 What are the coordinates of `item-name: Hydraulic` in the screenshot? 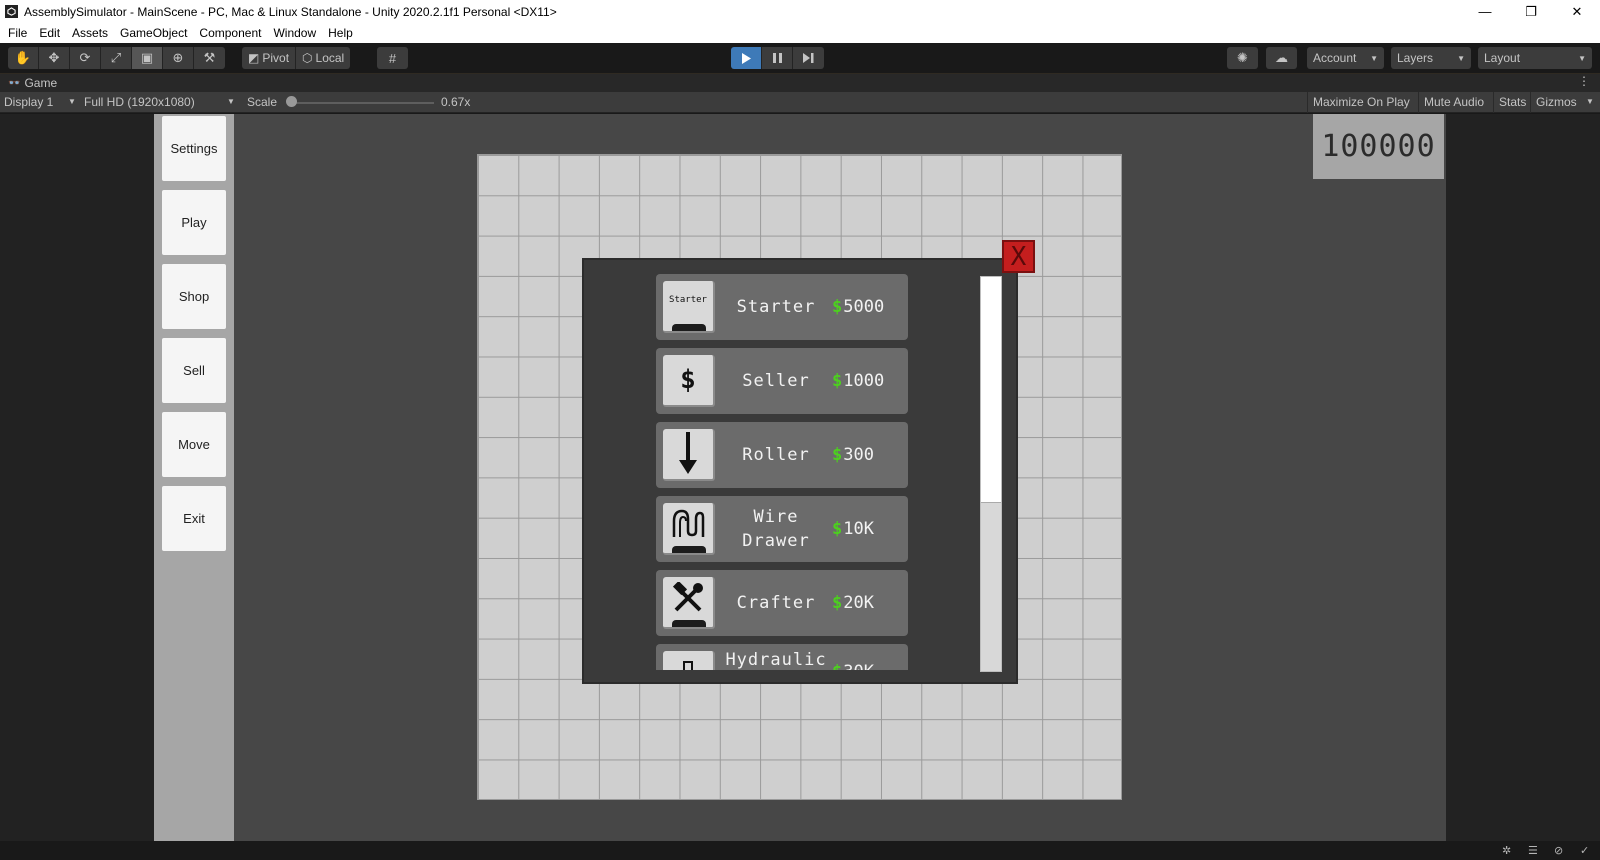 It's located at (776, 660).